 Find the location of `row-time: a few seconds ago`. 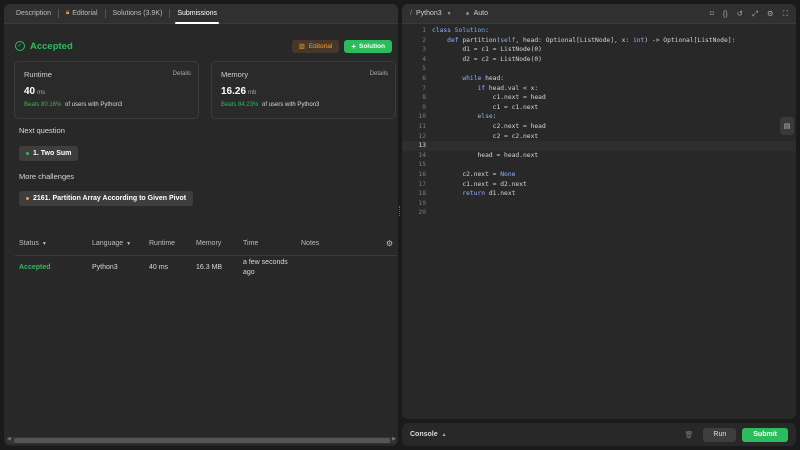

row-time: a few seconds ago is located at coordinates (265, 267).